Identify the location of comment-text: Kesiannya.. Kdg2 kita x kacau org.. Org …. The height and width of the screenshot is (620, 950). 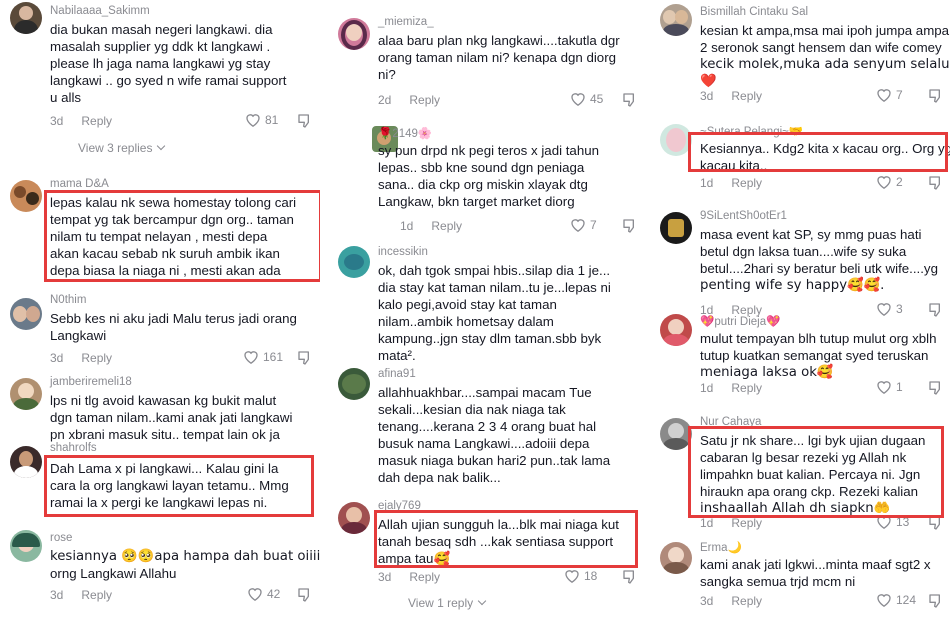
(825, 157).